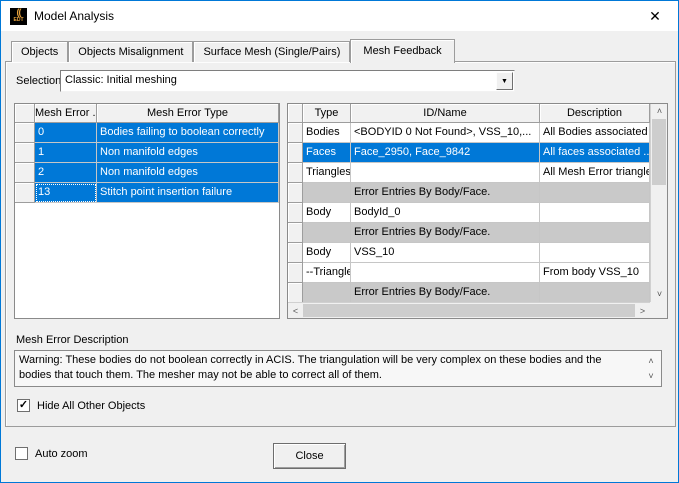  I want to click on cell-type: --Triangles, so click(327, 273).